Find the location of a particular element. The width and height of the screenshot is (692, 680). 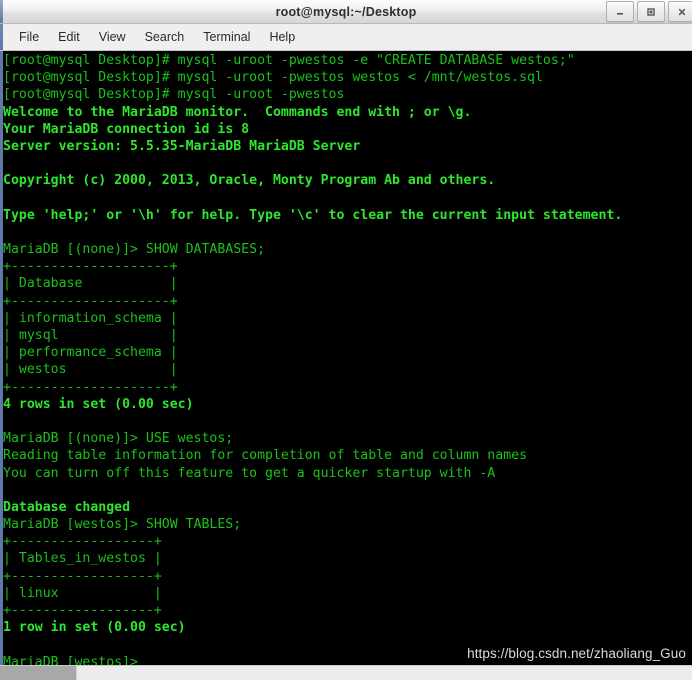

terminal-line: MariaDB [westos]> SHOW TABLES; is located at coordinates (122, 525).